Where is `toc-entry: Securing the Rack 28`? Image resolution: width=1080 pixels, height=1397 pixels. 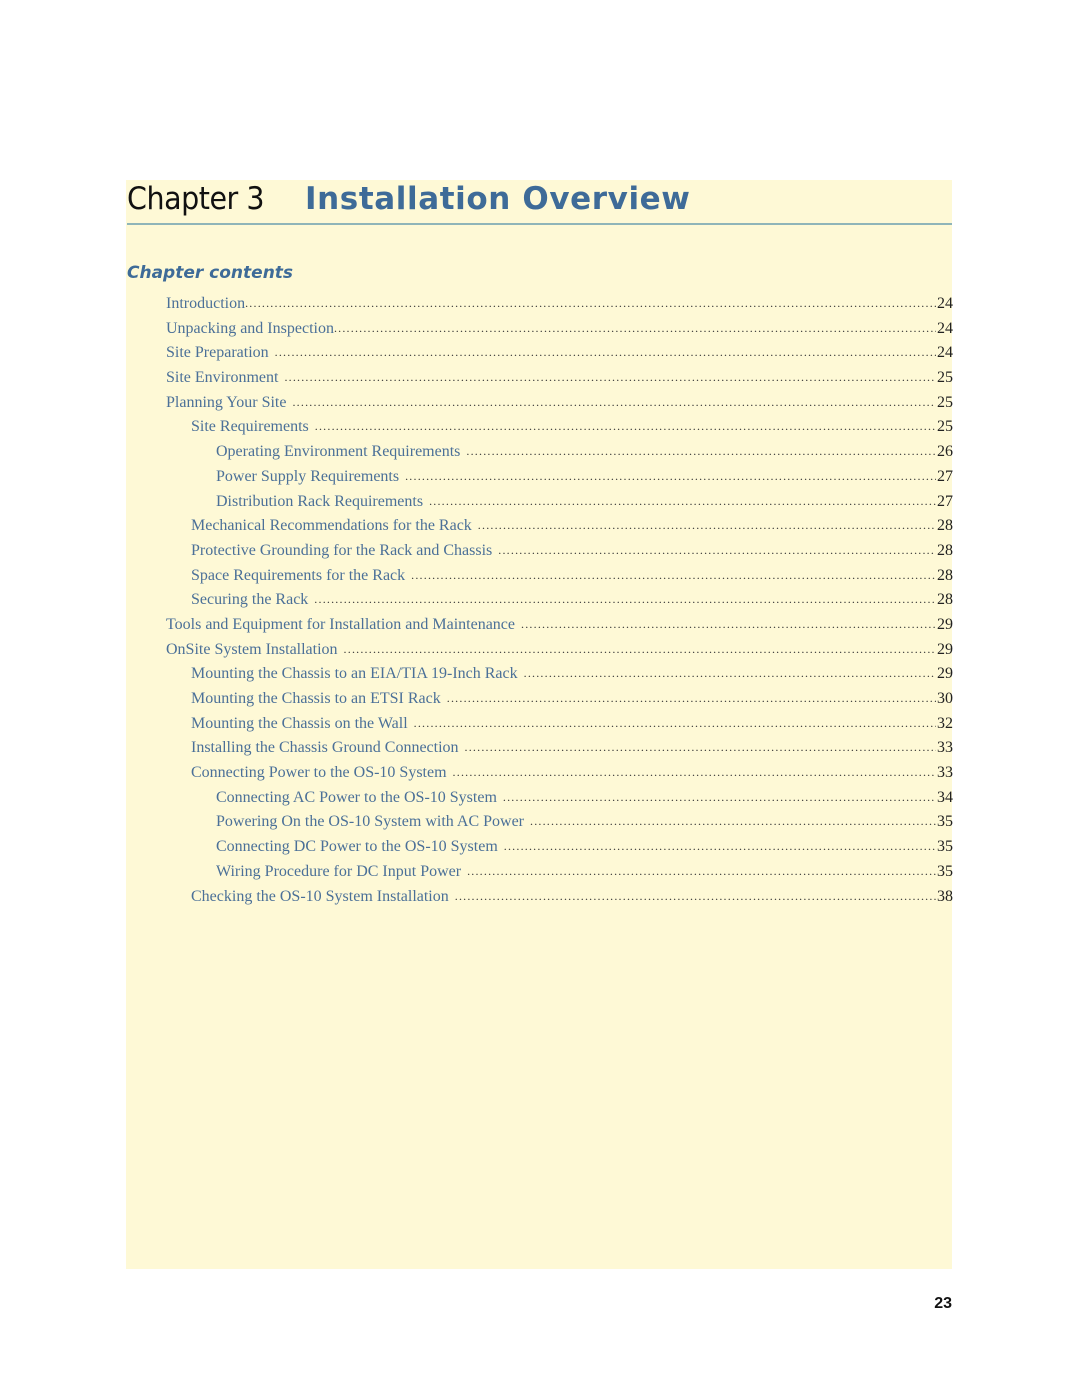
toc-entry: Securing the Rack 28 is located at coordinates (559, 600).